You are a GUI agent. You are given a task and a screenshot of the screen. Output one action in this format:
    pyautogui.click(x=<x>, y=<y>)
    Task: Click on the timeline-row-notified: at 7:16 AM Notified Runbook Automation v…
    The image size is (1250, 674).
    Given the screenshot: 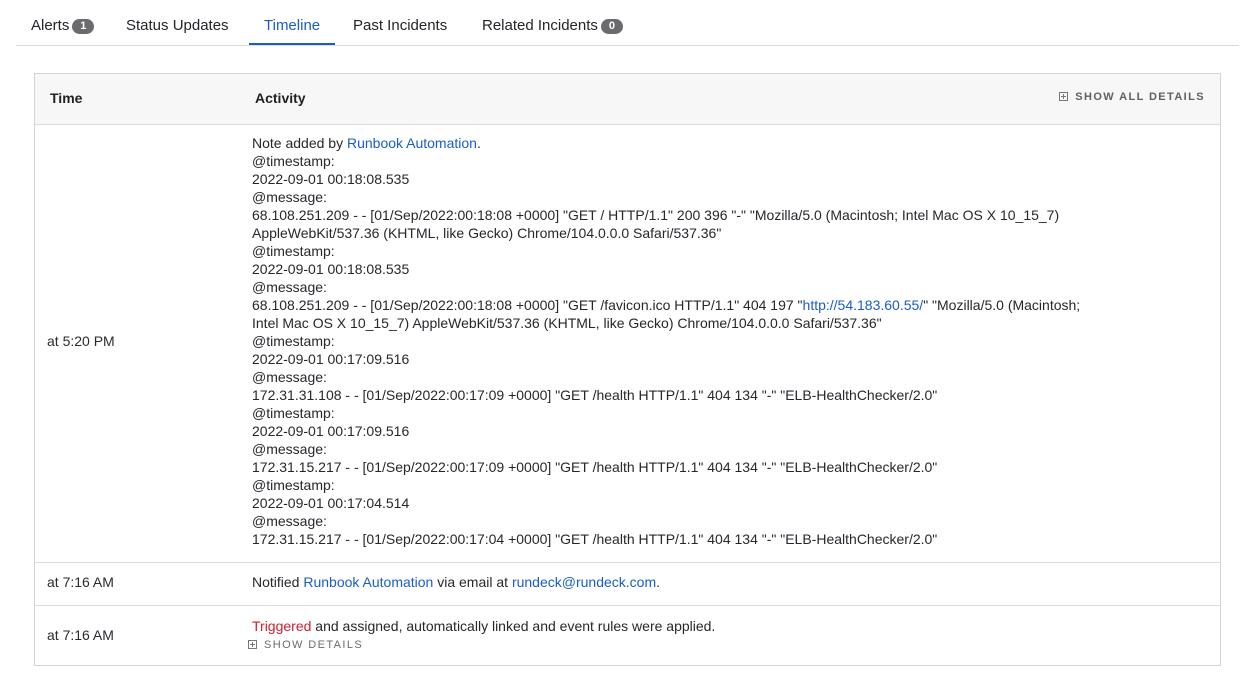 What is the action you would take?
    pyautogui.click(x=627, y=584)
    